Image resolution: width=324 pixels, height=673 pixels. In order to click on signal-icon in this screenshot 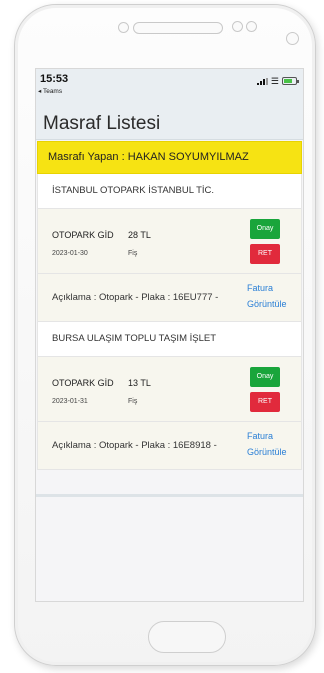, I will do `click(262, 81)`.